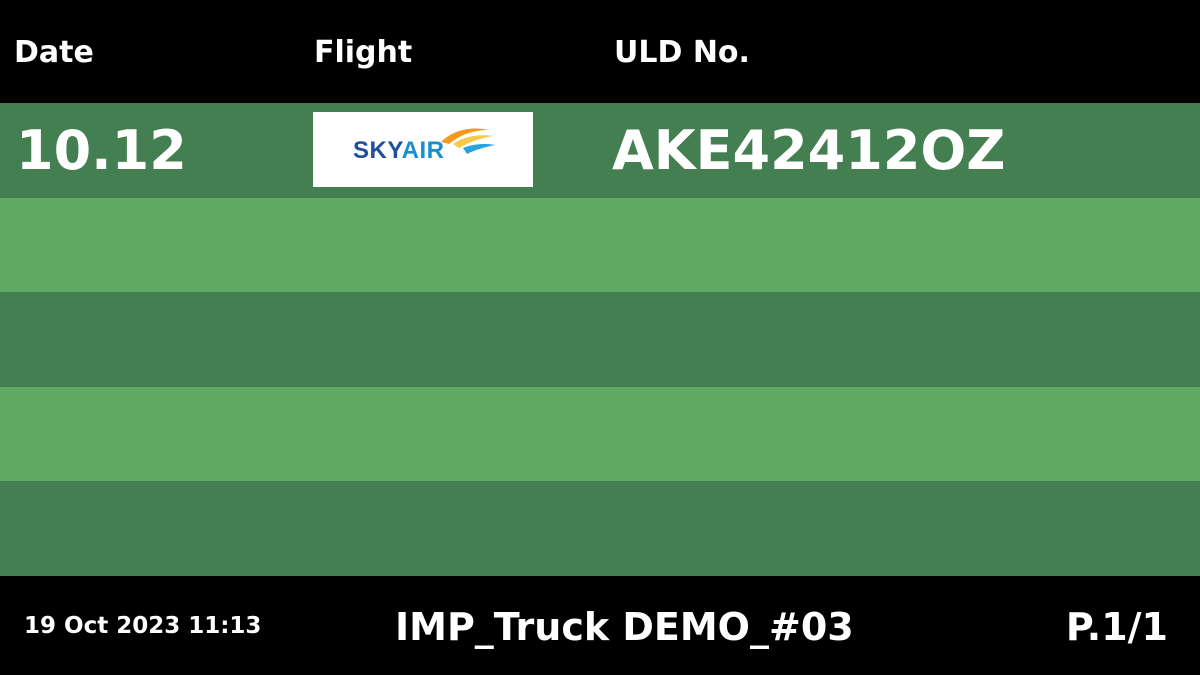 The width and height of the screenshot is (1200, 675). What do you see at coordinates (600, 150) in the screenshot?
I see `table-row: 10.12 SKYAIR AKE42412OZ` at bounding box center [600, 150].